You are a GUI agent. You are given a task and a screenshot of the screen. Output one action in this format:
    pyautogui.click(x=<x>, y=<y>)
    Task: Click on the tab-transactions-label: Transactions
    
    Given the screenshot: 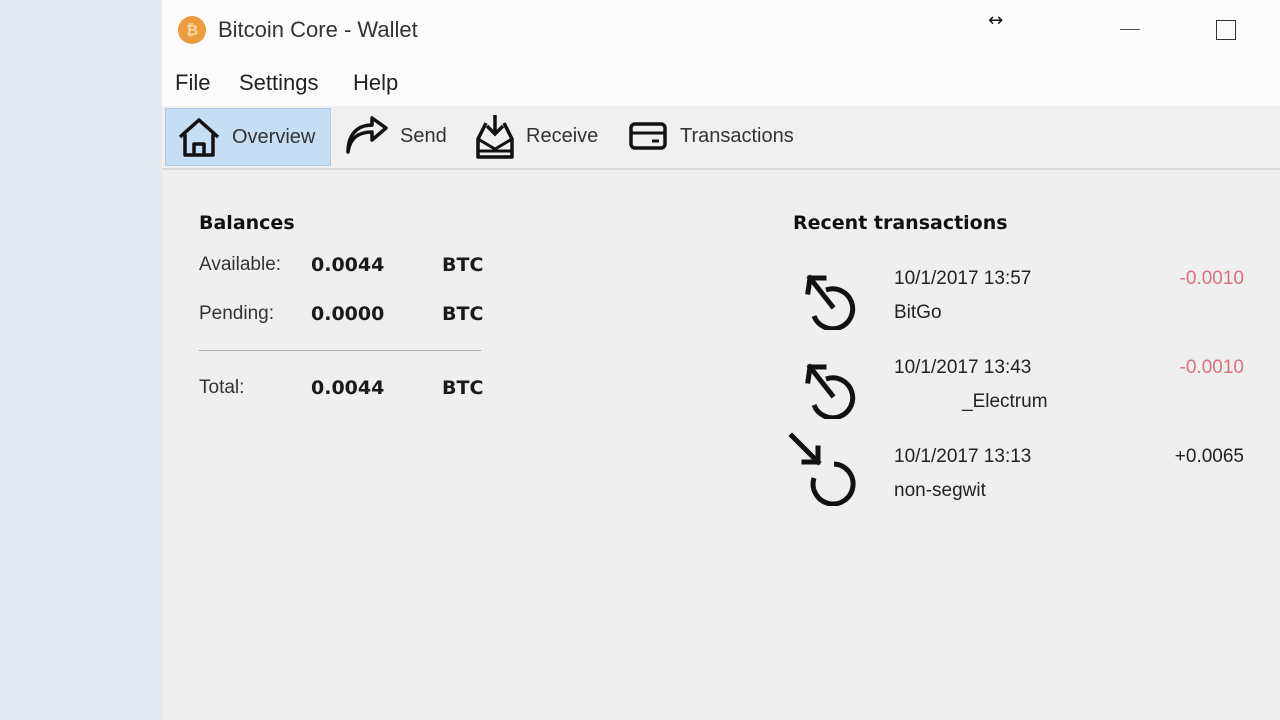 What is the action you would take?
    pyautogui.click(x=737, y=135)
    